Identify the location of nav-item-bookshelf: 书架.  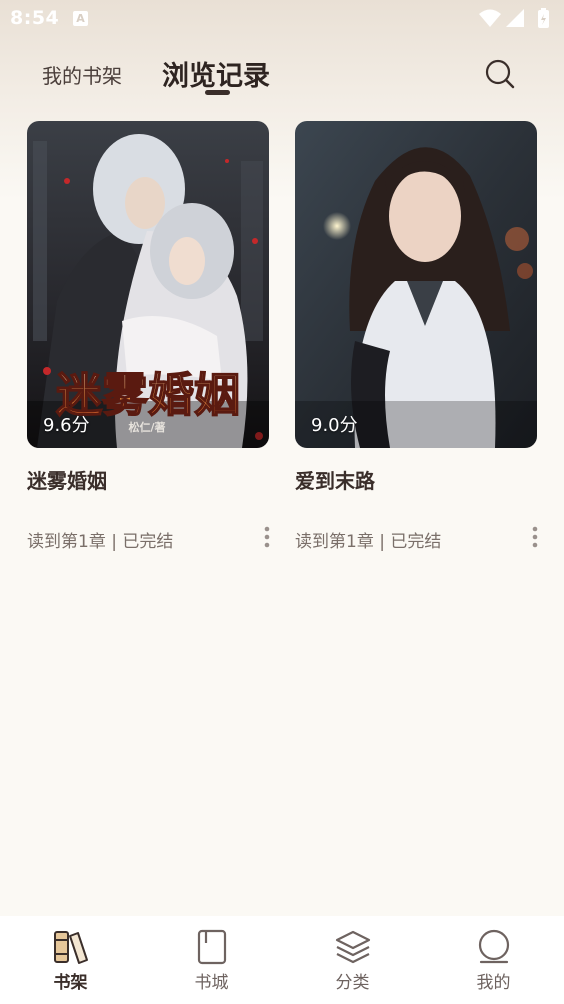
(70, 960).